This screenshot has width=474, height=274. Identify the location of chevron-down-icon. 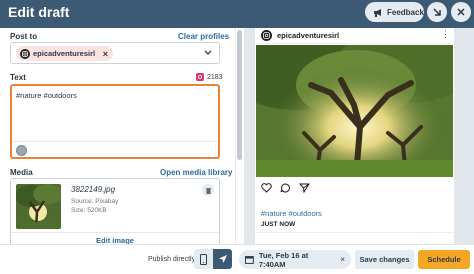
(208, 53).